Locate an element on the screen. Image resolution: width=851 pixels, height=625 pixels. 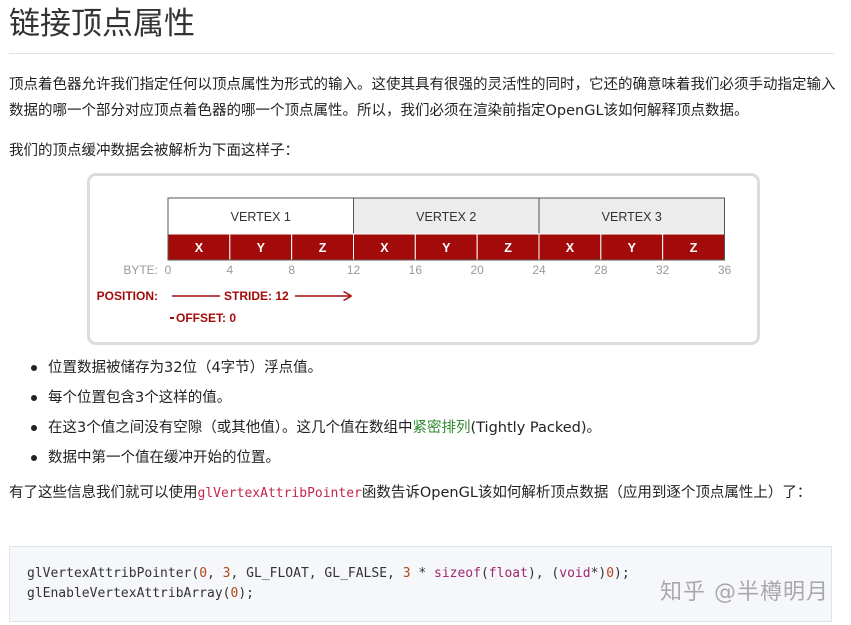
vertex-header-label: VERTEX 2 is located at coordinates (446, 217).